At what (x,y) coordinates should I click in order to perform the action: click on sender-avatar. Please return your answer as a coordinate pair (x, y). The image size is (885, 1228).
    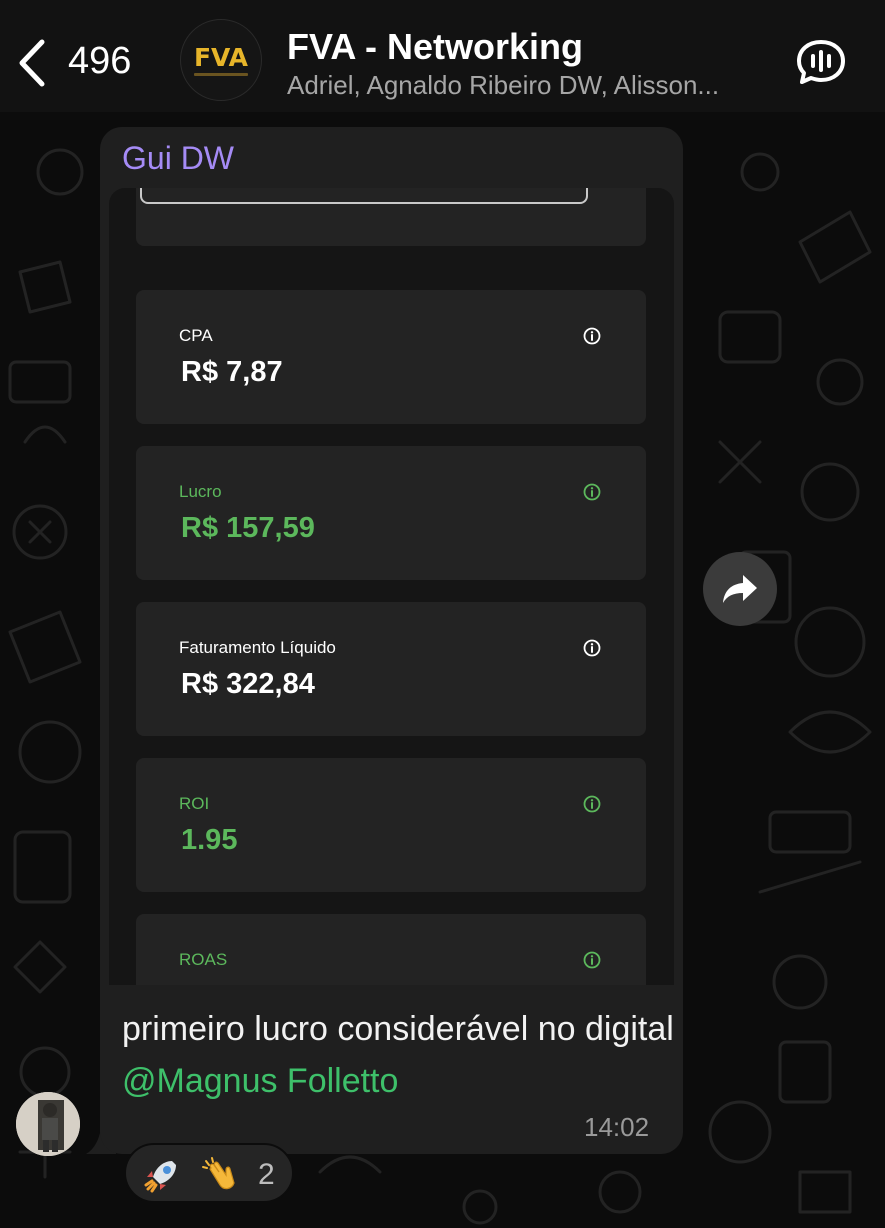
    Looking at the image, I should click on (48, 1124).